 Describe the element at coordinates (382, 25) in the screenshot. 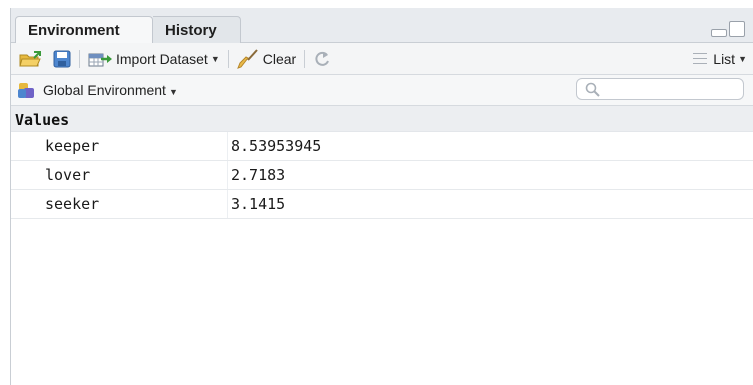

I see `tab-strip: Environment History` at that location.